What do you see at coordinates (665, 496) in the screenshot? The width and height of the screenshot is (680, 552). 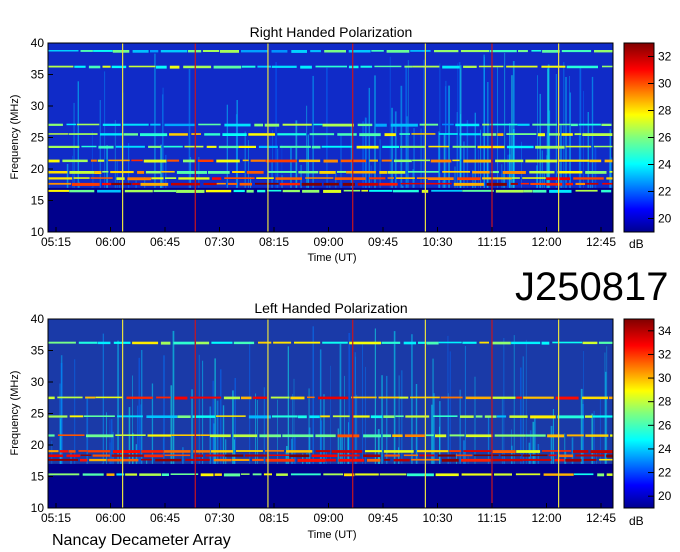 I see `colorbar-tick-label: 20` at bounding box center [665, 496].